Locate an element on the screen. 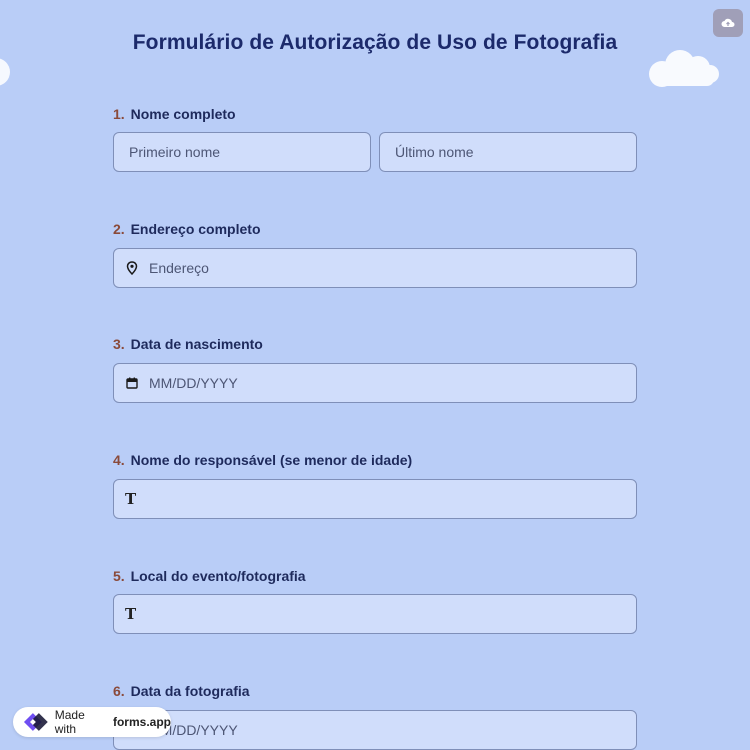  birth-date-placeholder: MM/DD/YYYY is located at coordinates (193, 383).